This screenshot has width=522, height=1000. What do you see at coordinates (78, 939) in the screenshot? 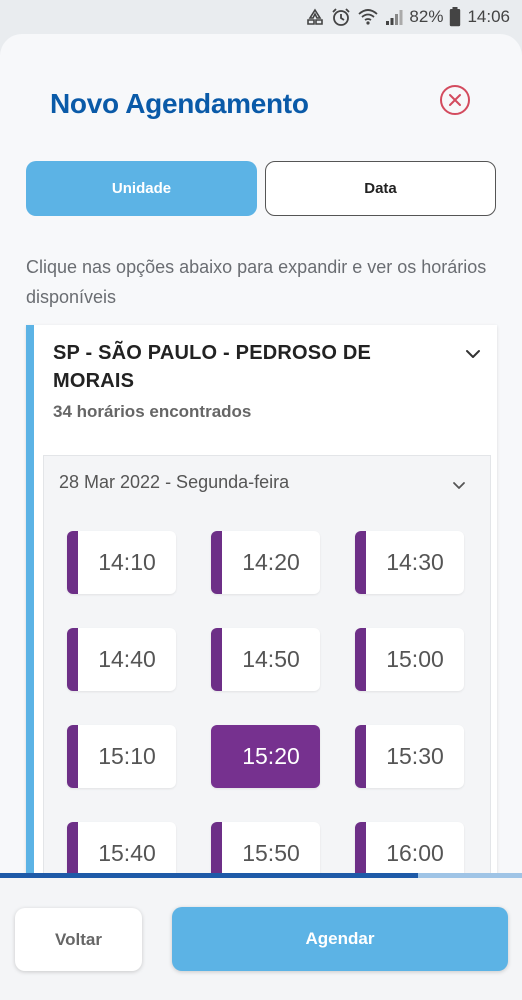
I see `back-button: Voltar` at bounding box center [78, 939].